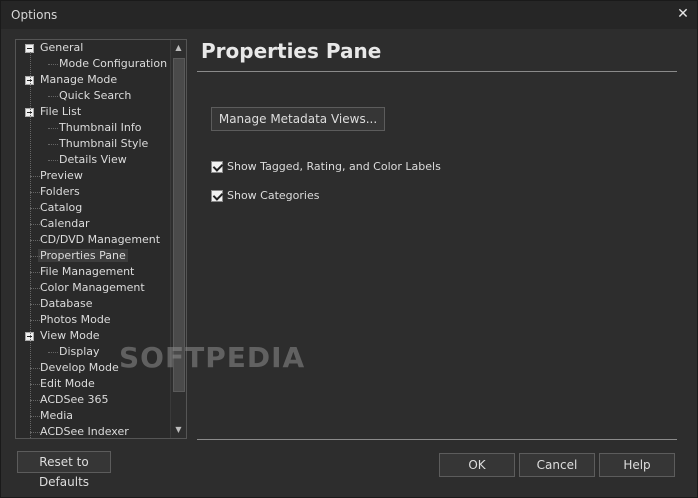  What do you see at coordinates (291, 51) in the screenshot?
I see `page-title: Properties Pane` at bounding box center [291, 51].